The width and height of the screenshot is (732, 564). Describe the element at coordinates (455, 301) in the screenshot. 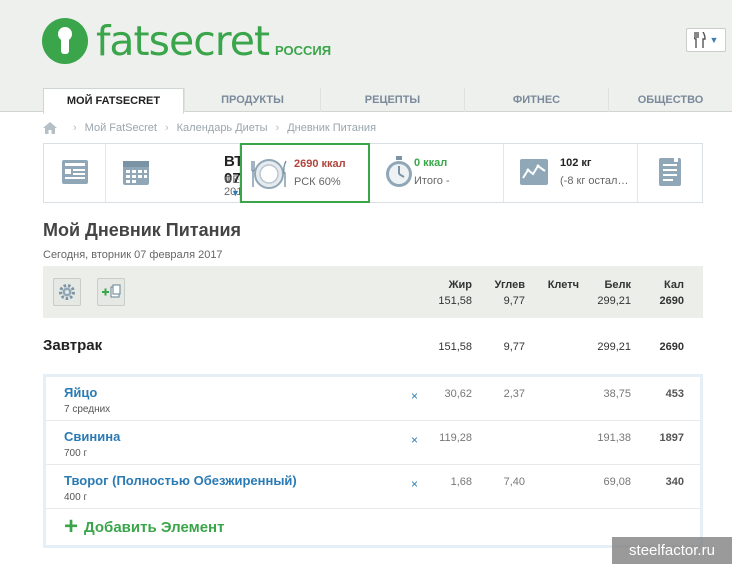

I see `total-fat: 151,58` at that location.